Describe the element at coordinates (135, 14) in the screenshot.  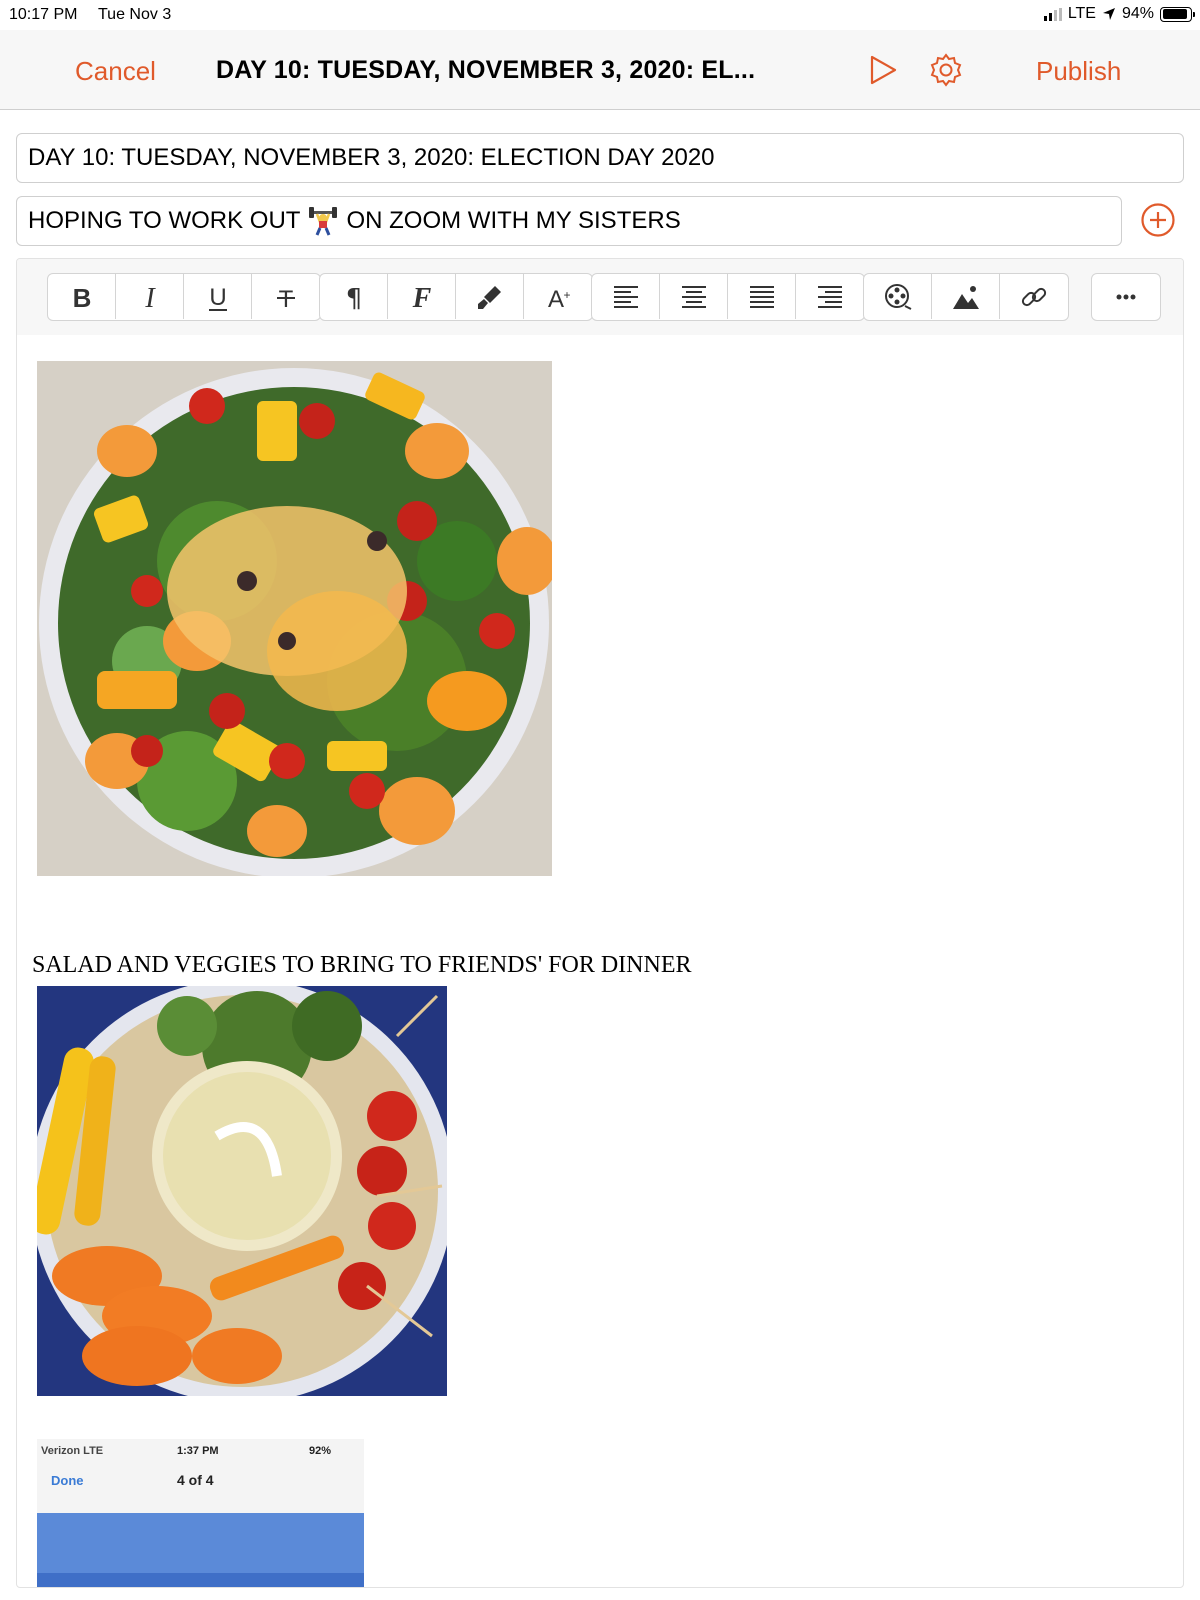
I see `status-date: Tue Nov 3` at that location.